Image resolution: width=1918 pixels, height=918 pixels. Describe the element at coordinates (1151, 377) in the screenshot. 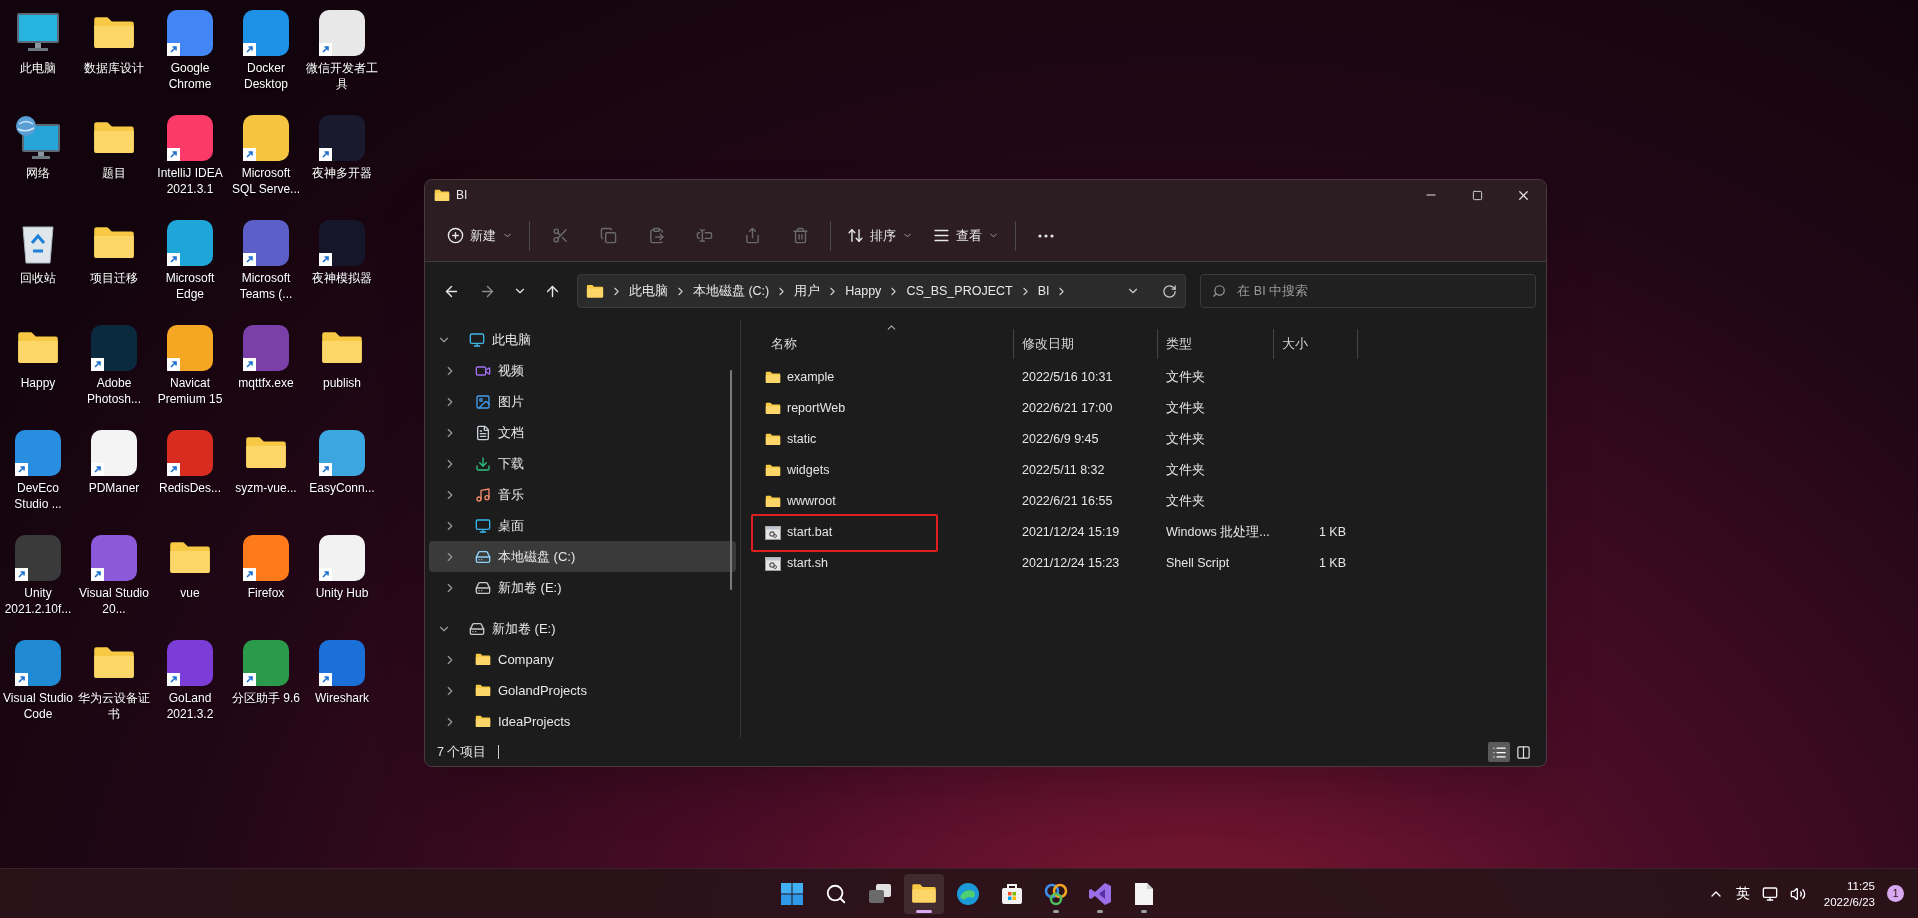

I see `file-row: example 2022/5/16 10:31 文件夹` at that location.